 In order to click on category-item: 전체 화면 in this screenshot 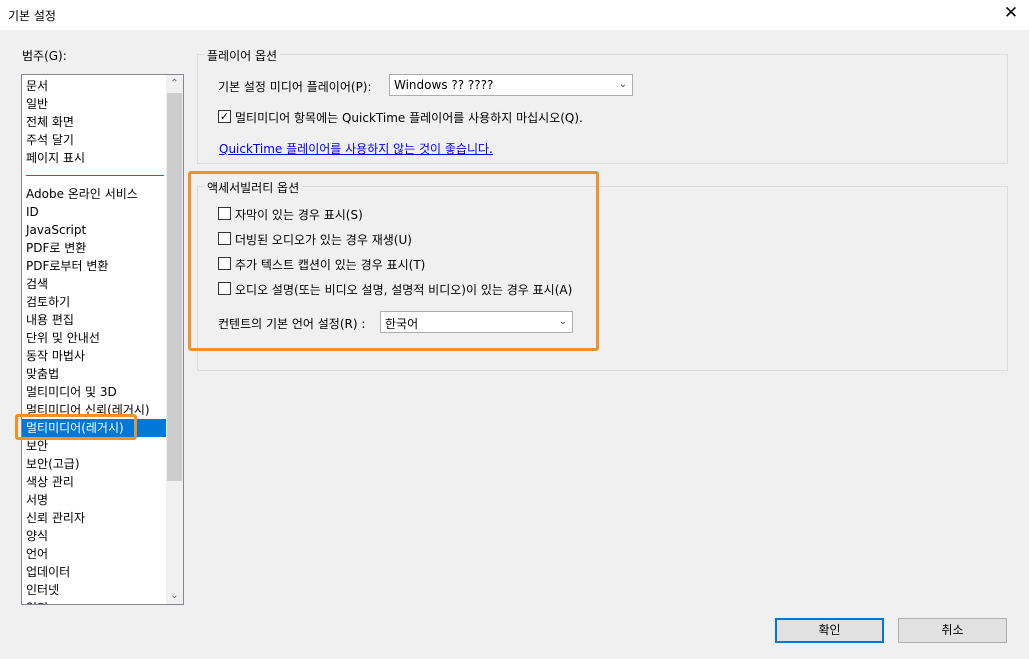, I will do `click(94, 122)`.